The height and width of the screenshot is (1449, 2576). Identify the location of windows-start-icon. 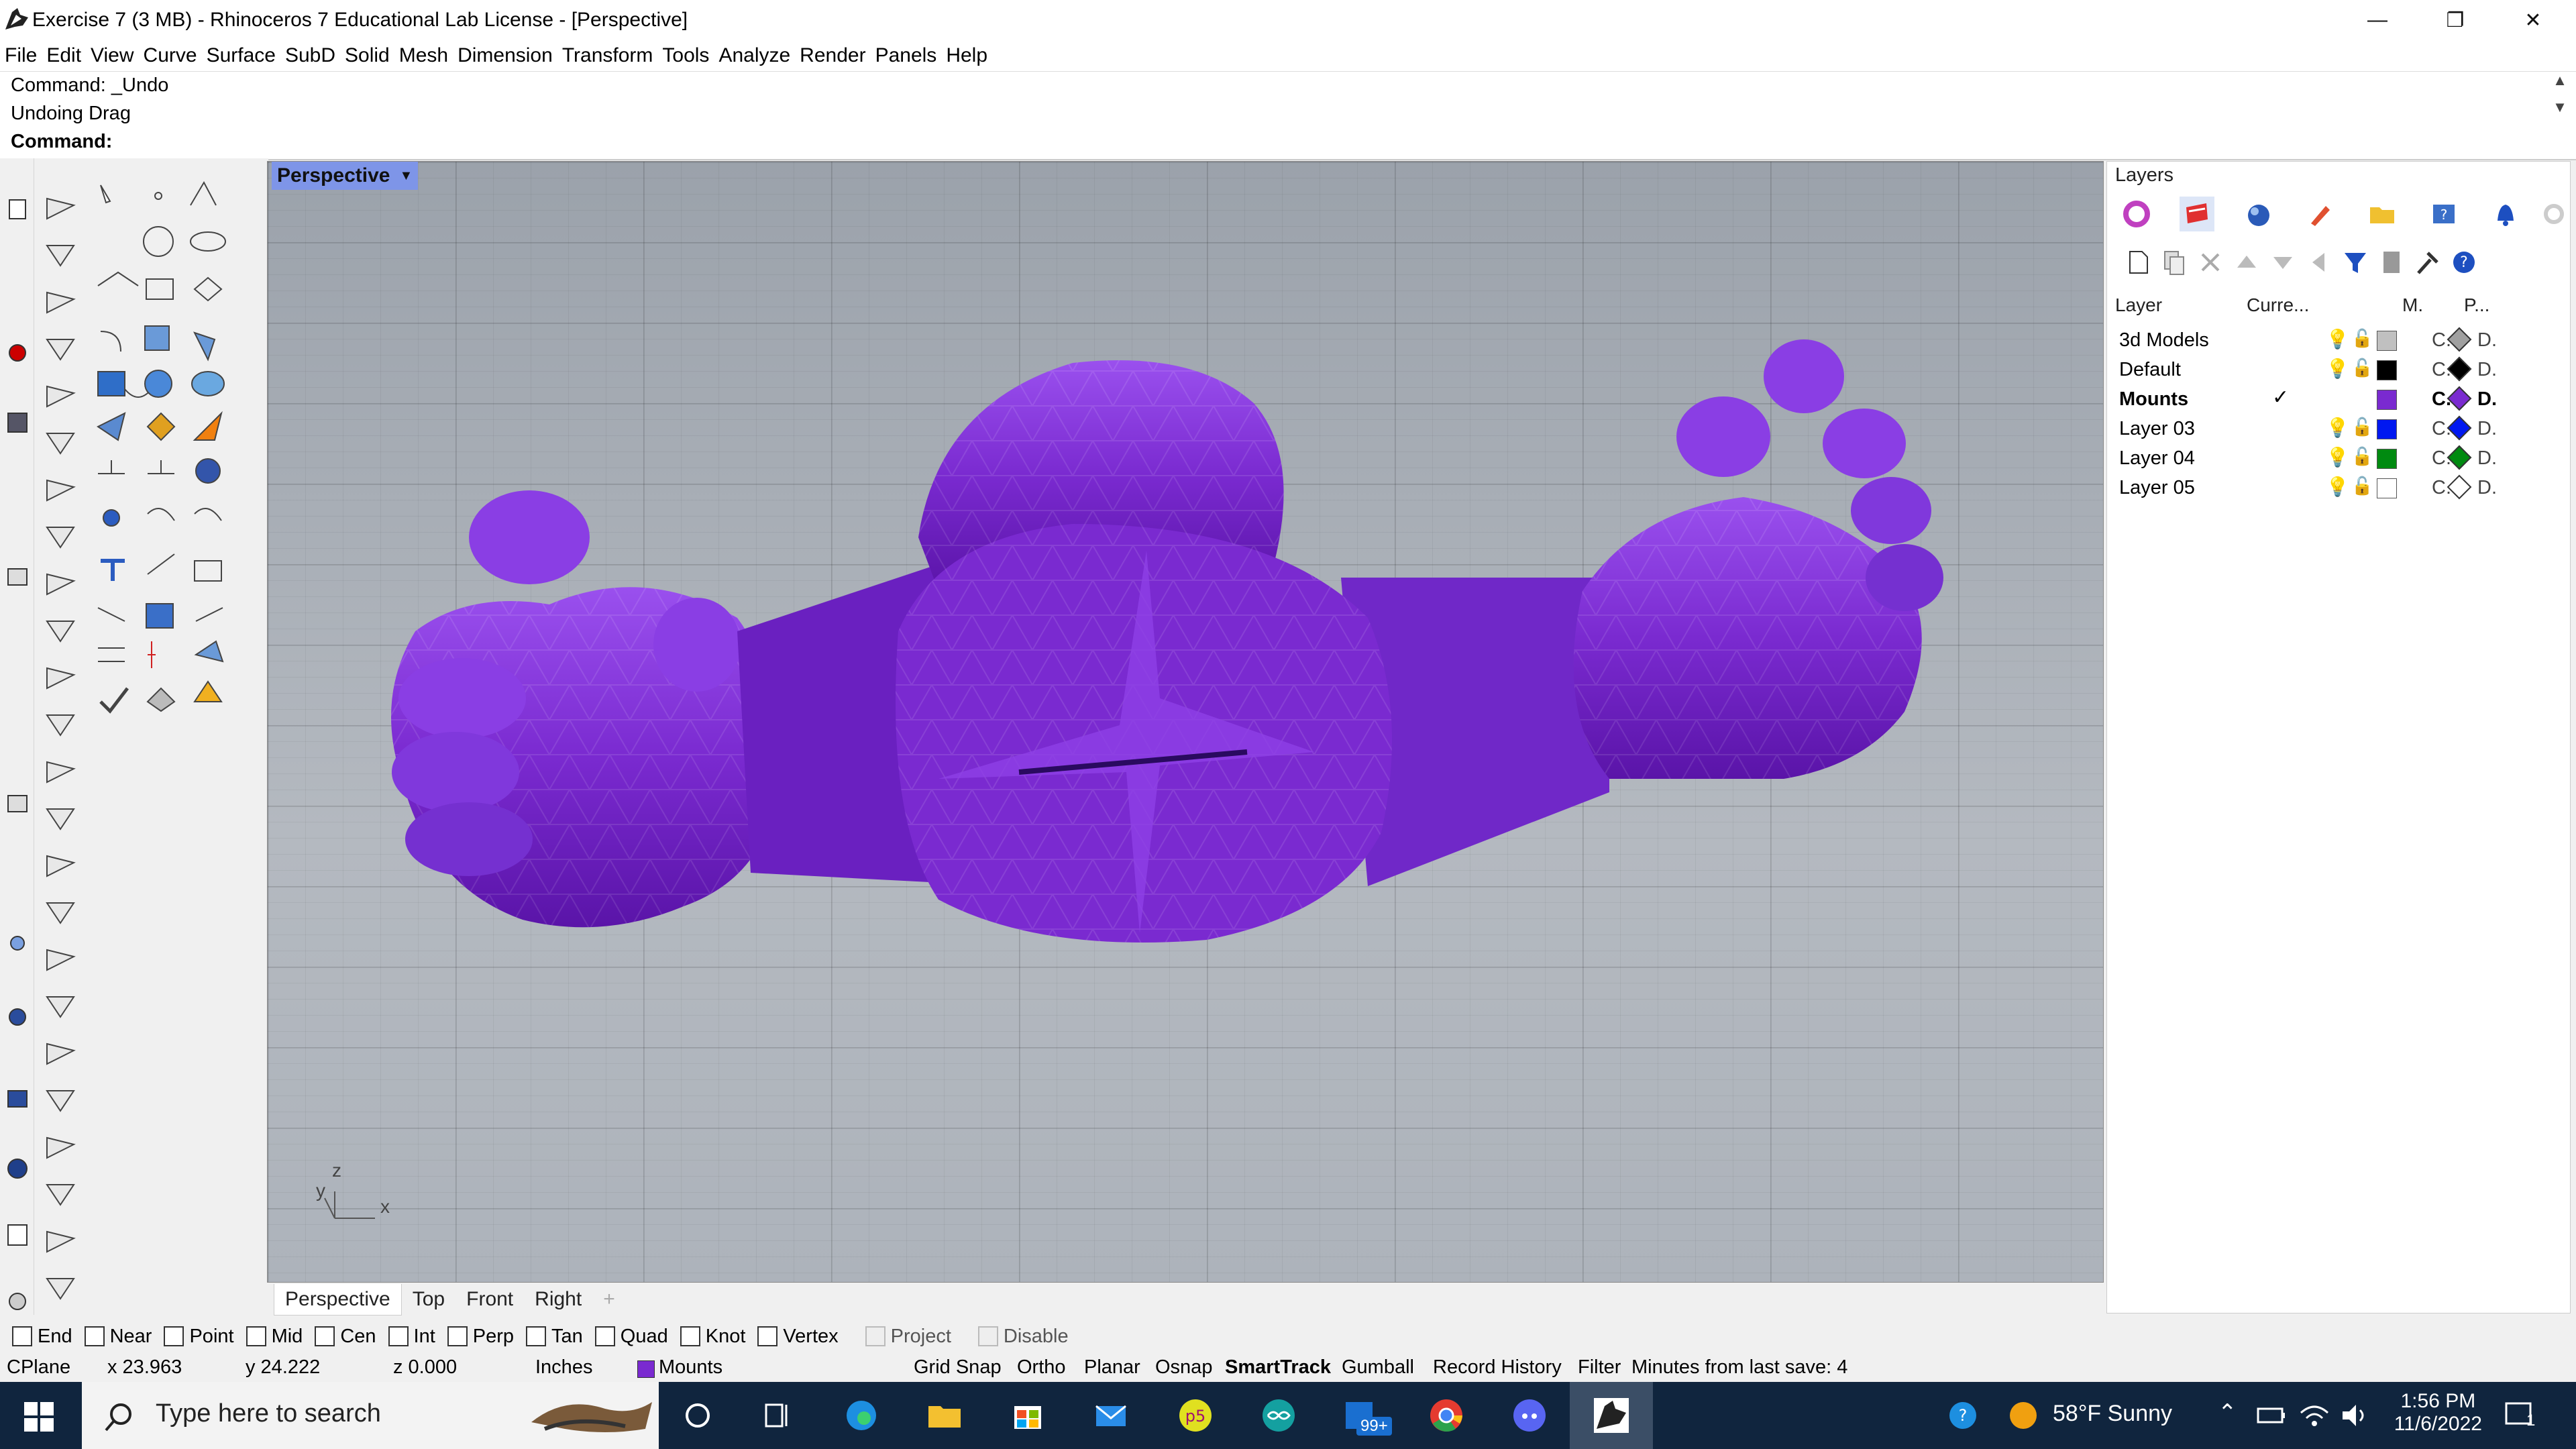
(39, 1417).